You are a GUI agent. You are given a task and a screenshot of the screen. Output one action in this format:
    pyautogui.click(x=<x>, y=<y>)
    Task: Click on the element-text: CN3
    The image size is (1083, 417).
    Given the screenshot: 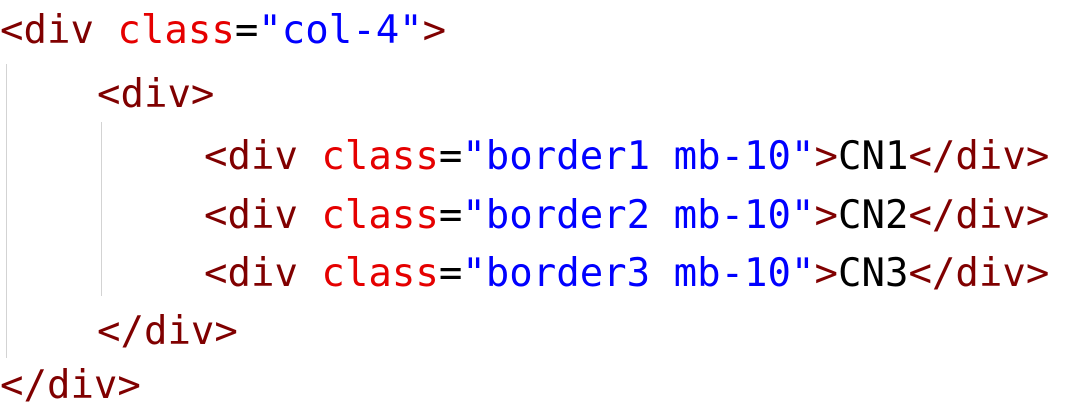 What is the action you would take?
    pyautogui.click(x=873, y=273)
    